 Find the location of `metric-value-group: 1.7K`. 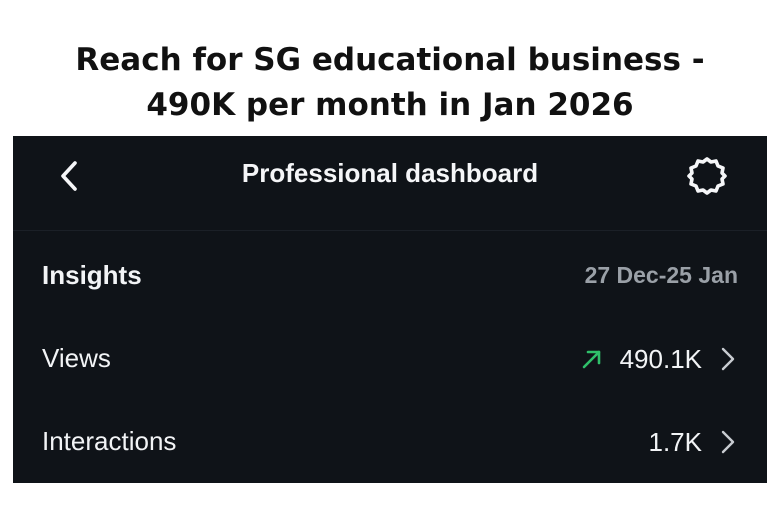

metric-value-group: 1.7K is located at coordinates (693, 442).